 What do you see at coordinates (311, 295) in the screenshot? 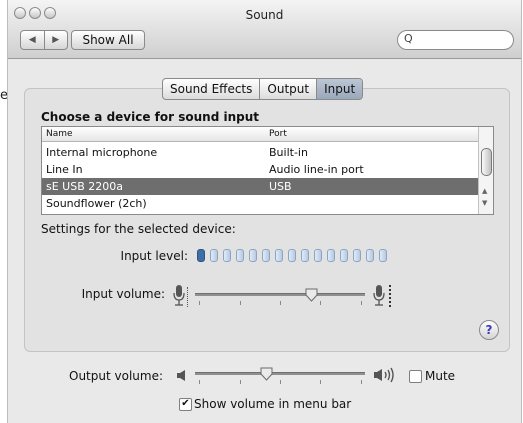
I see `input-volume-slider-knob` at bounding box center [311, 295].